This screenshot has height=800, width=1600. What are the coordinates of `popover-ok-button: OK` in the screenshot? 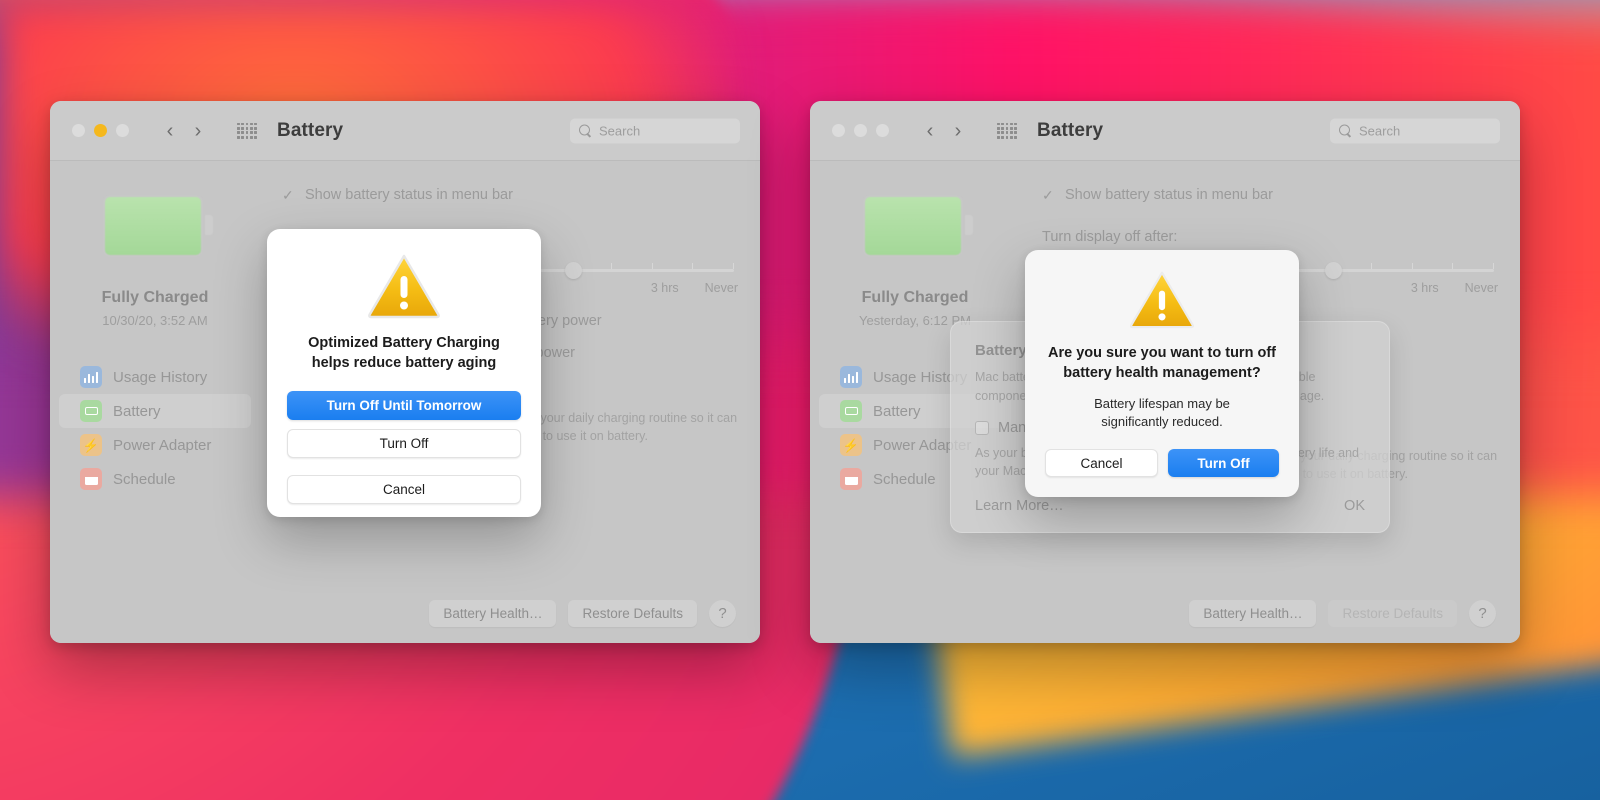 It's located at (1354, 506).